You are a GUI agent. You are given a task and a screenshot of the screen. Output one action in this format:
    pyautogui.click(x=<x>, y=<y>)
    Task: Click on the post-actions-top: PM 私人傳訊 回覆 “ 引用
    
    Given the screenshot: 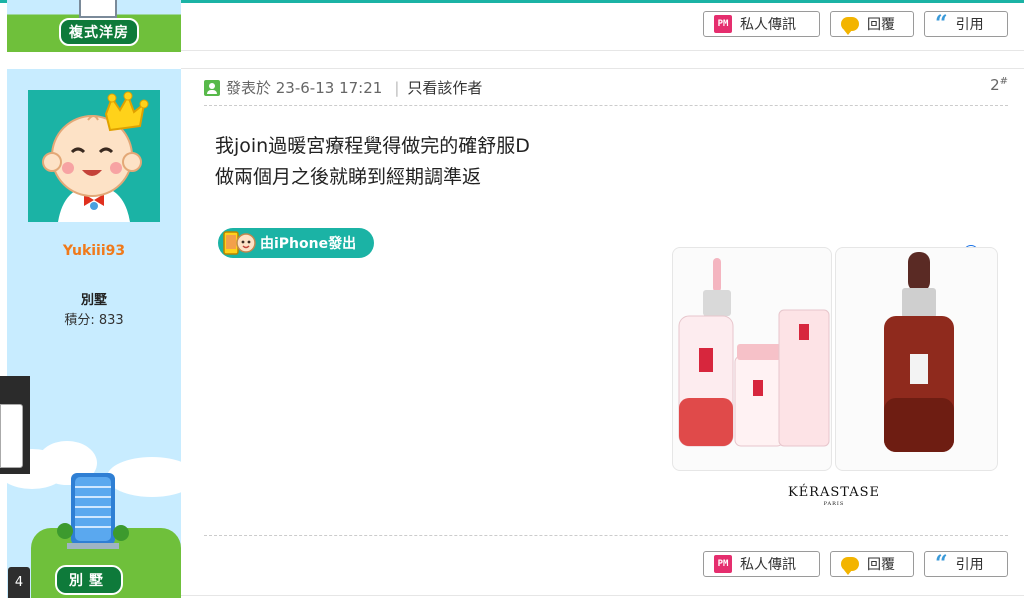 What is the action you would take?
    pyautogui.click(x=855, y=24)
    